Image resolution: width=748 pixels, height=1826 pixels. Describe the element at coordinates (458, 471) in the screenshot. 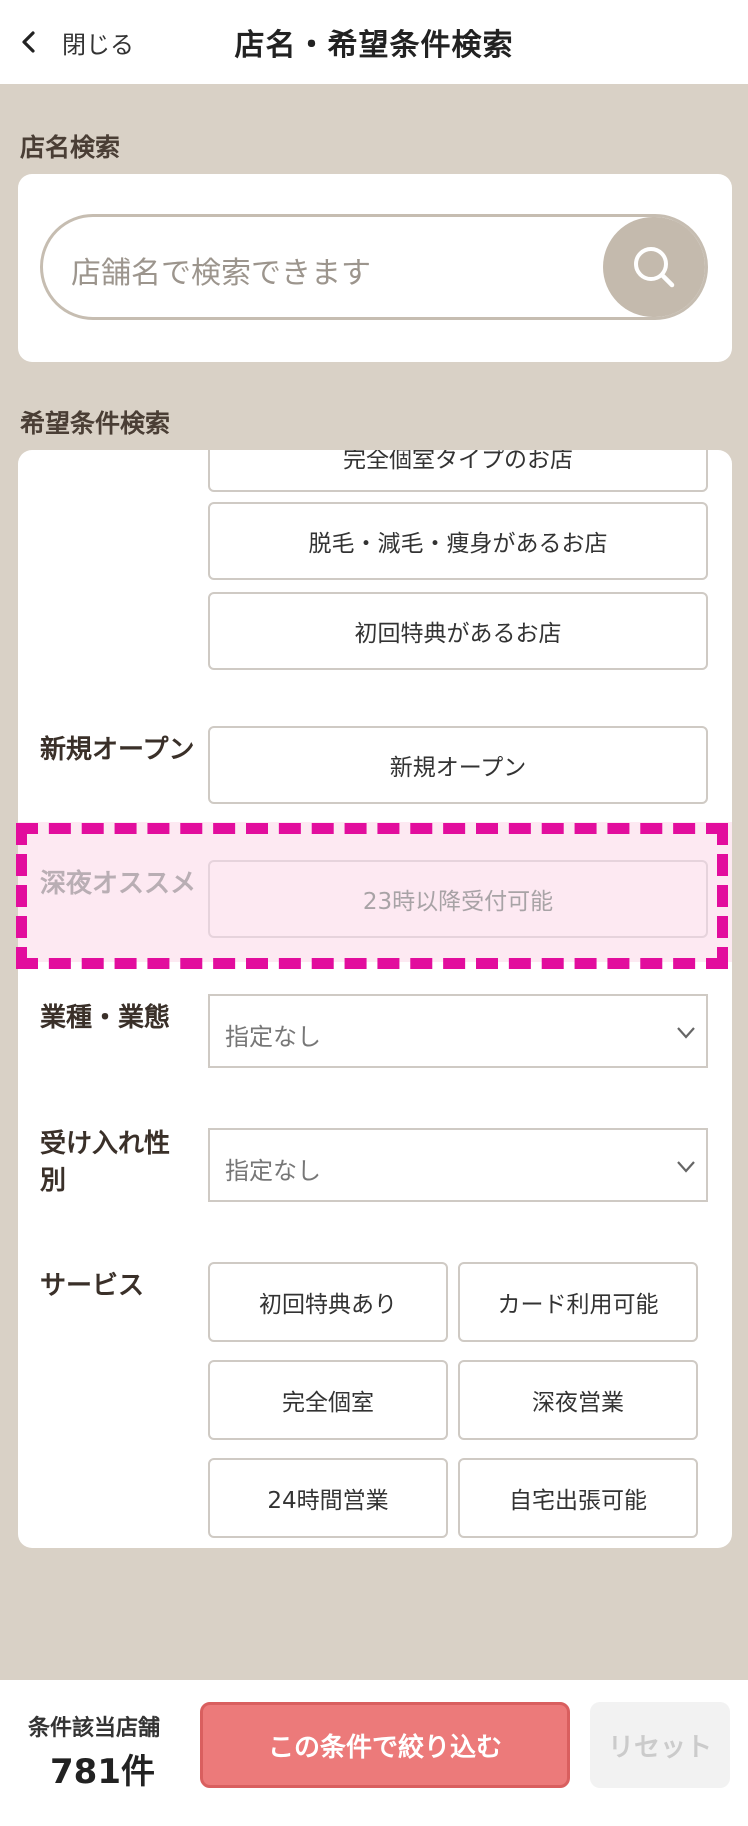

I see `option-private-room-shop: 完全個室タイプのお店` at that location.